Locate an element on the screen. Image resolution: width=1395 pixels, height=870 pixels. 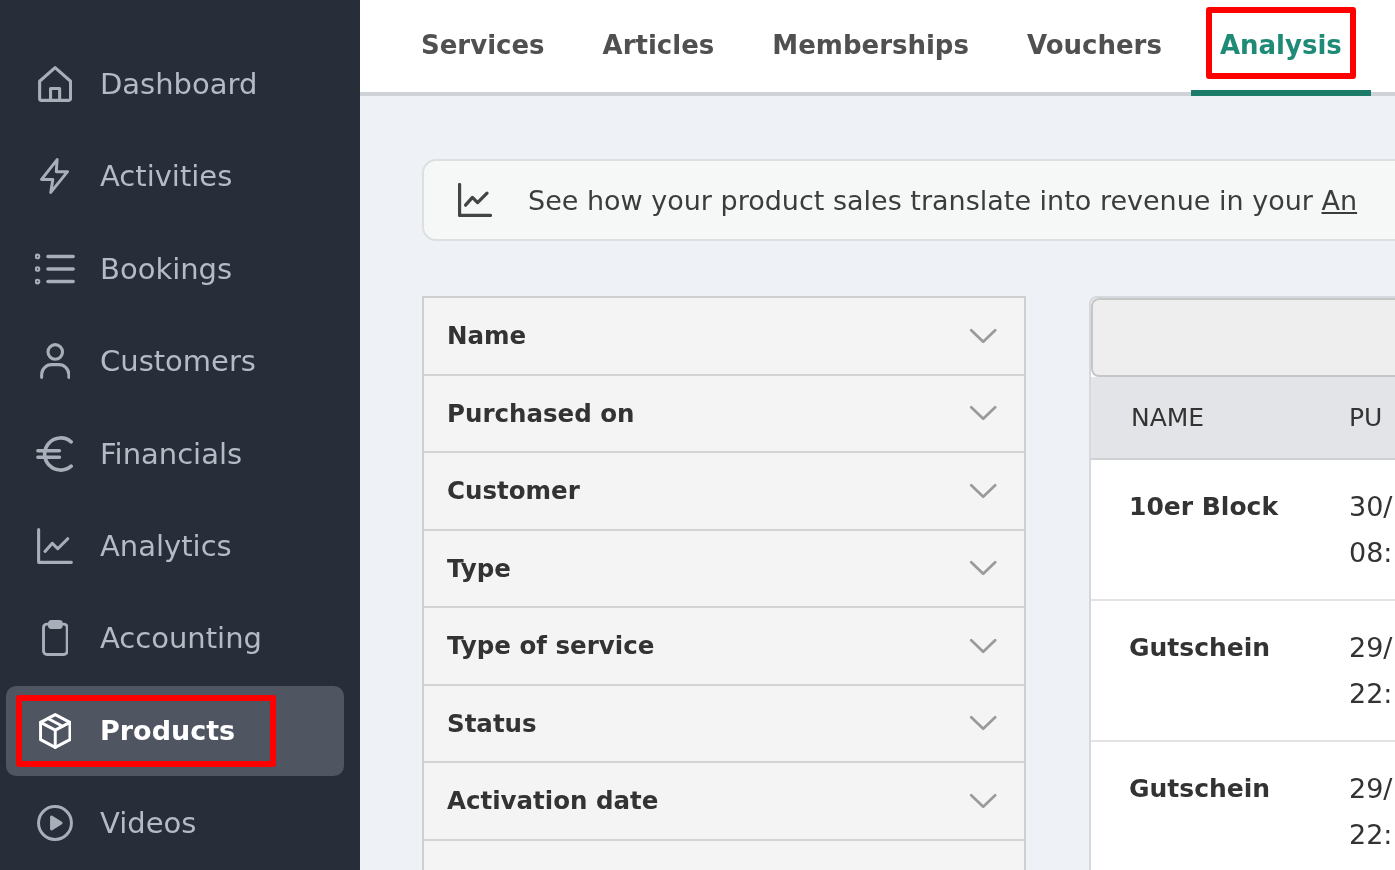
play-icon is located at coordinates (55, 823).